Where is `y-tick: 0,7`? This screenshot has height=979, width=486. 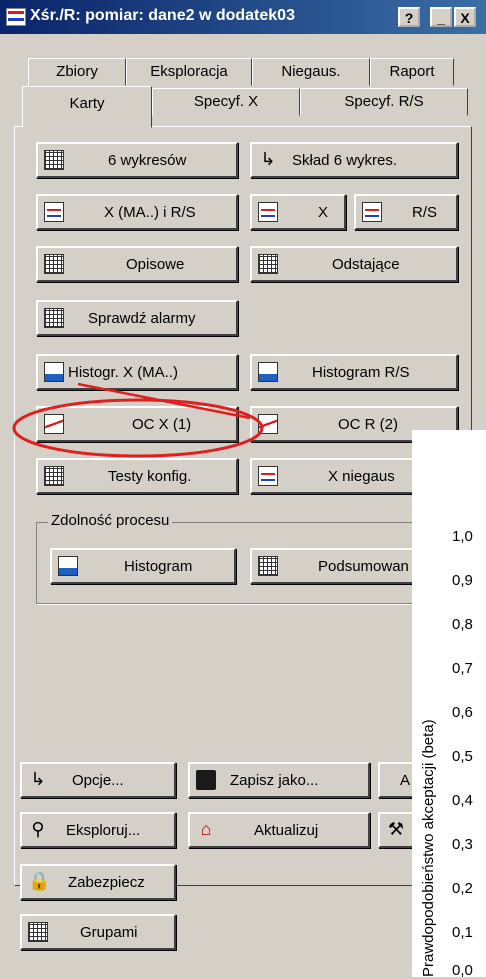 y-tick: 0,7 is located at coordinates (462, 668).